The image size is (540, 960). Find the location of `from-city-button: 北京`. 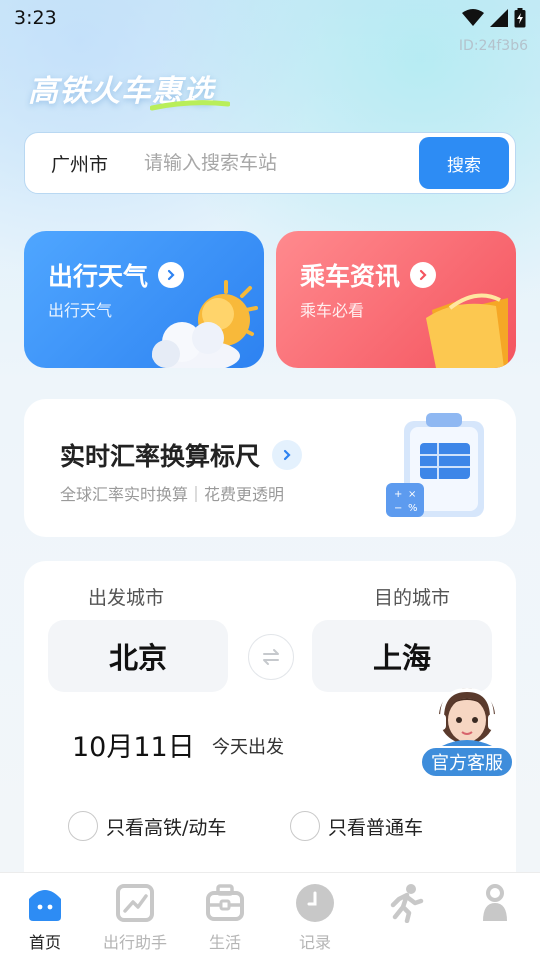

from-city-button: 北京 is located at coordinates (138, 656).